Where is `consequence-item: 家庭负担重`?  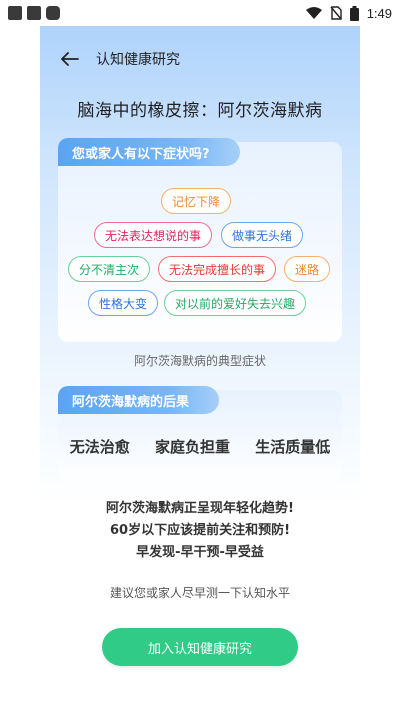 consequence-item: 家庭负担重 is located at coordinates (192, 447).